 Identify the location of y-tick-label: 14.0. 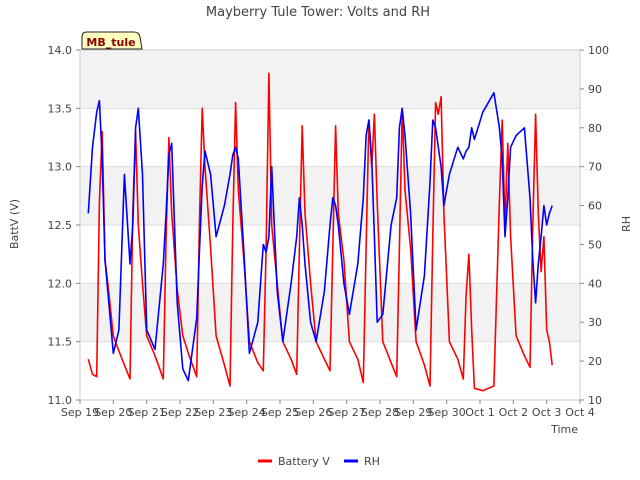
(60, 50).